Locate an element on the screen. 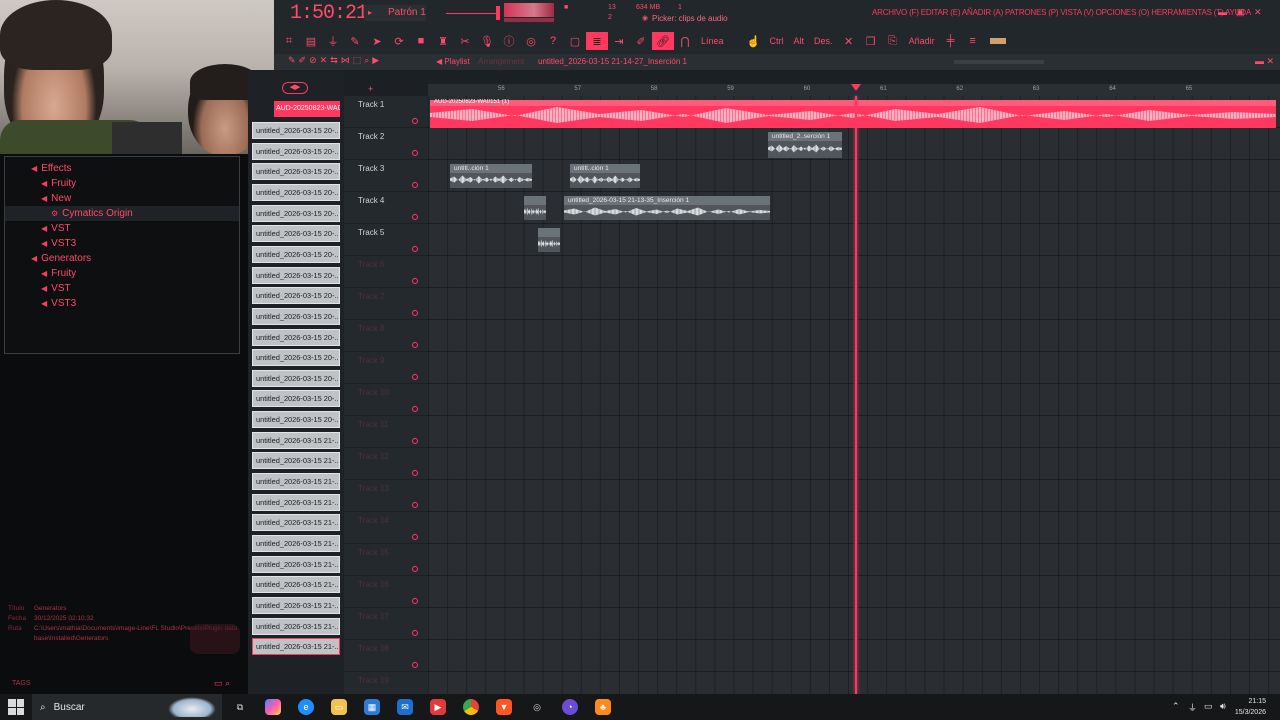 The height and width of the screenshot is (720, 1280). close-icon: ✕ is located at coordinates (1258, 12).